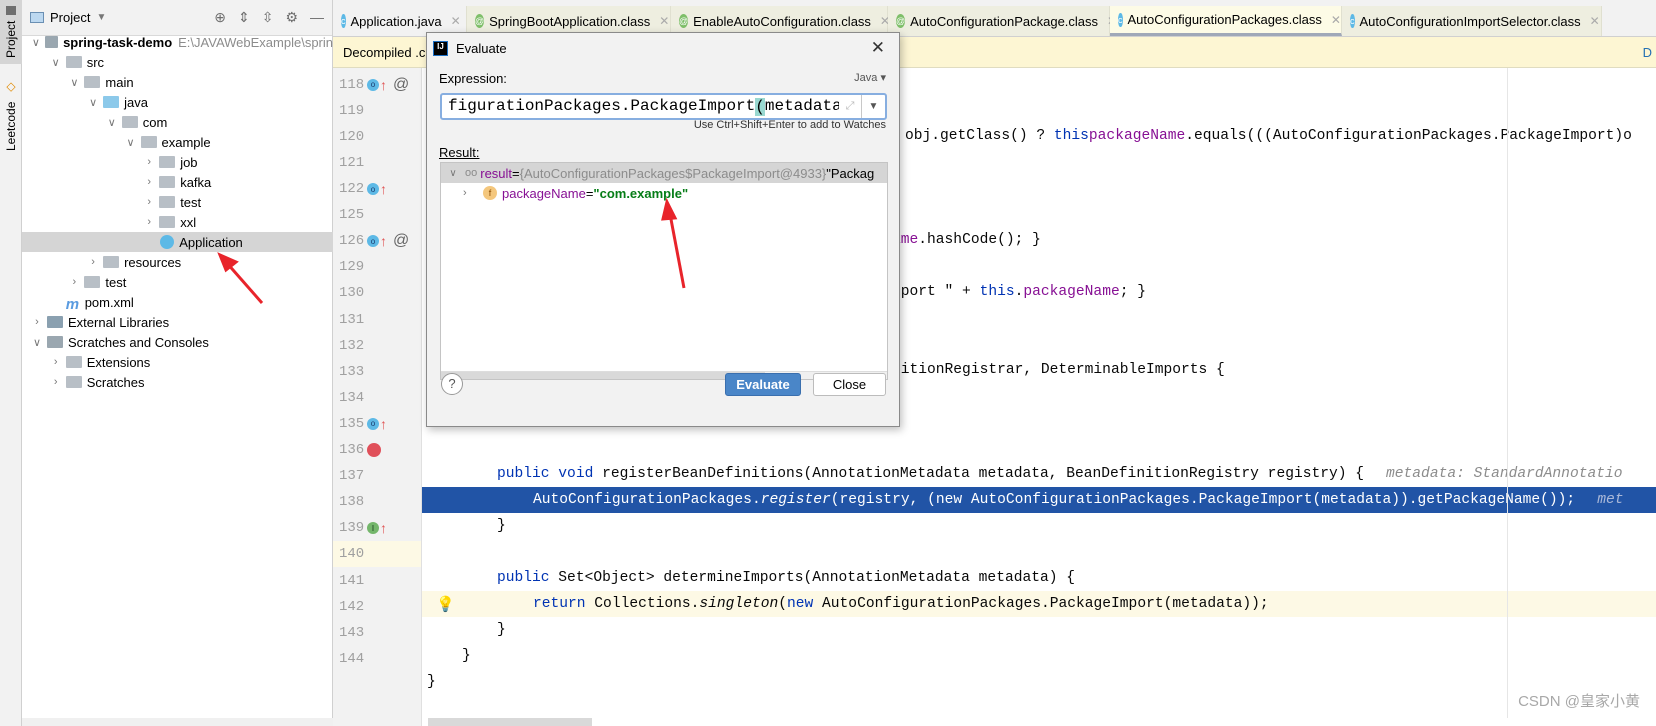 Image resolution: width=1656 pixels, height=726 pixels. I want to click on help-button: ?, so click(452, 384).